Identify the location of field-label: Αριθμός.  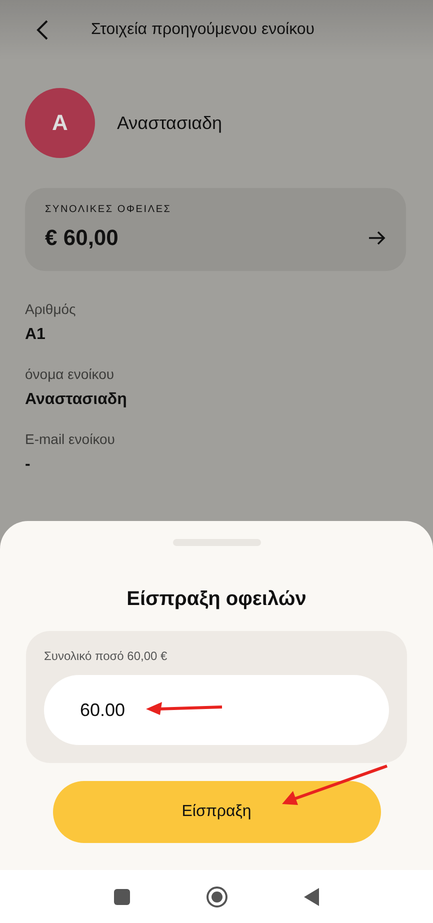
(51, 309).